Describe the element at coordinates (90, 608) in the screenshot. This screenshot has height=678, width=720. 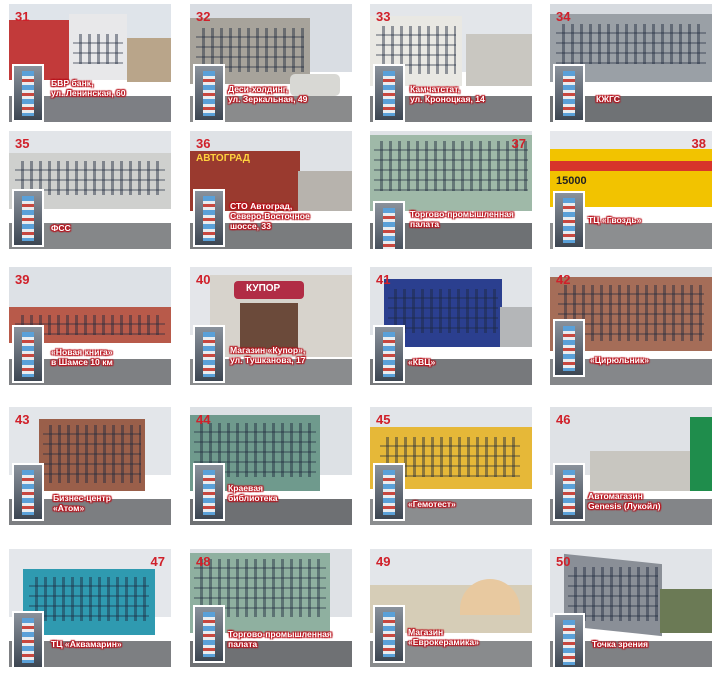
I see `photo-tile-47: 47 ТЦ «Аквамарин»` at that location.